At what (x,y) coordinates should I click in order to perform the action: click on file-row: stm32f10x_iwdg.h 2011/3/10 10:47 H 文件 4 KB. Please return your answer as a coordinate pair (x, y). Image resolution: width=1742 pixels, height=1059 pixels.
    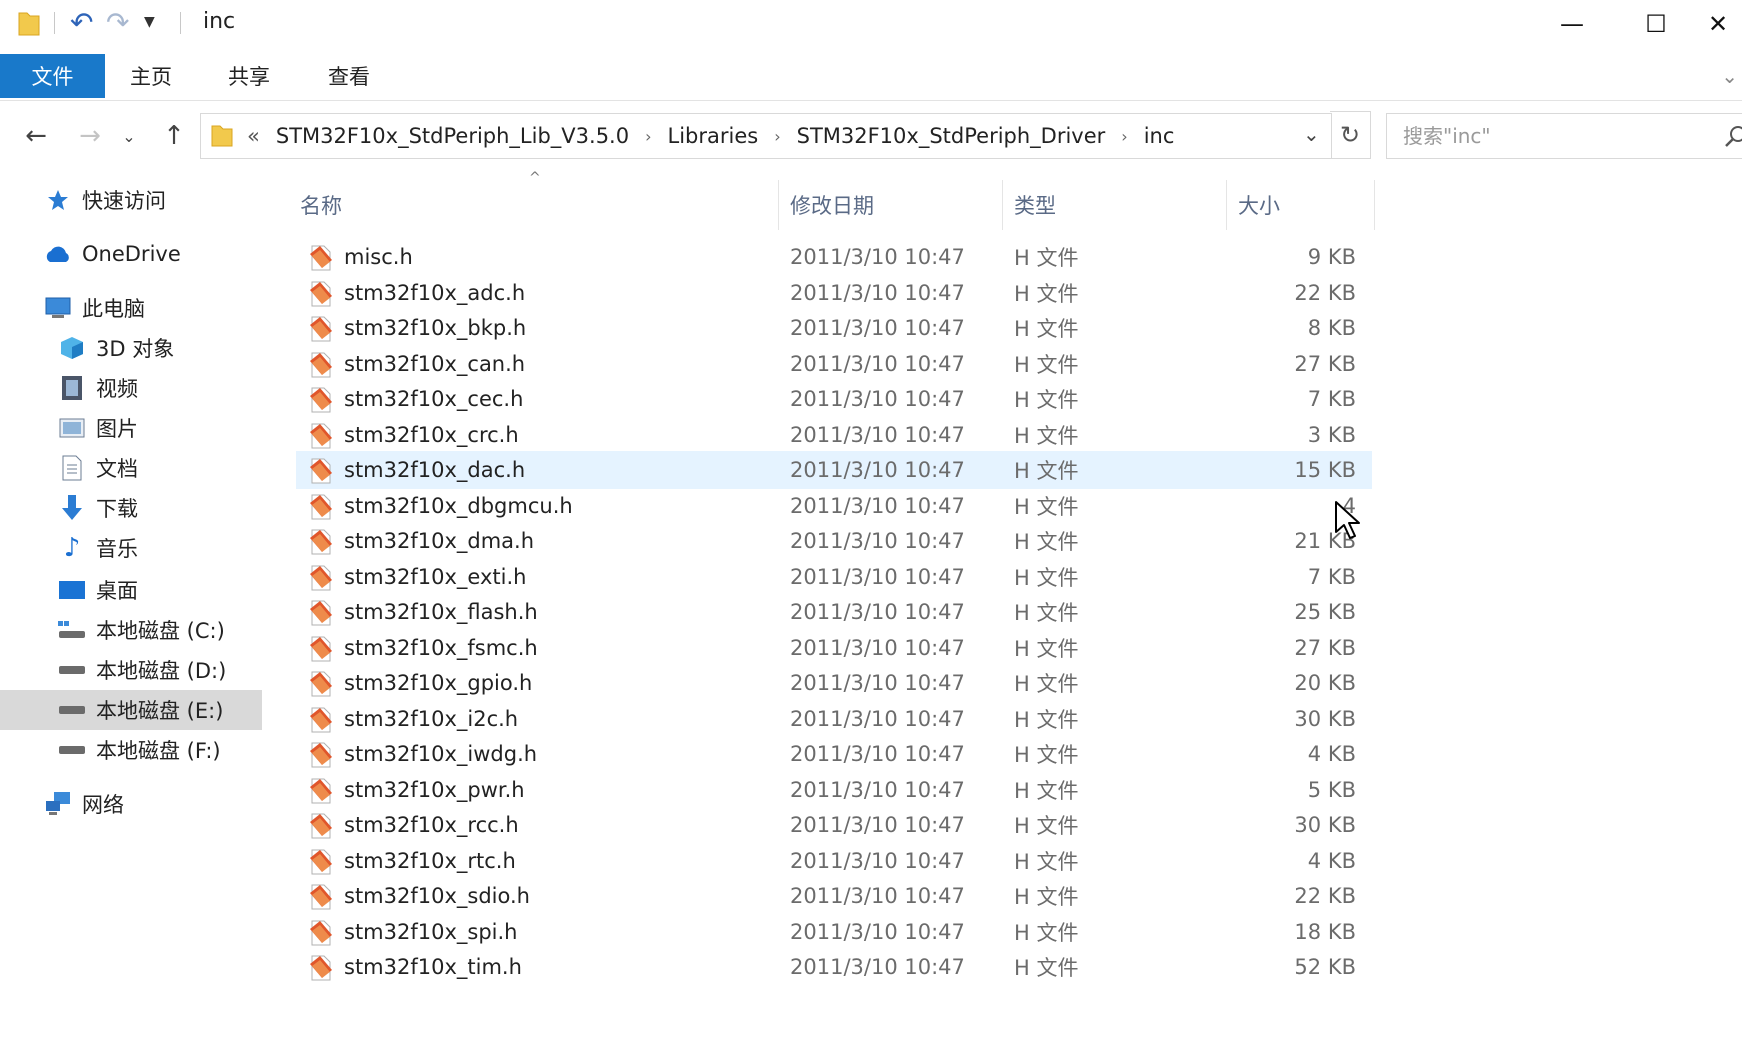
    Looking at the image, I should click on (834, 754).